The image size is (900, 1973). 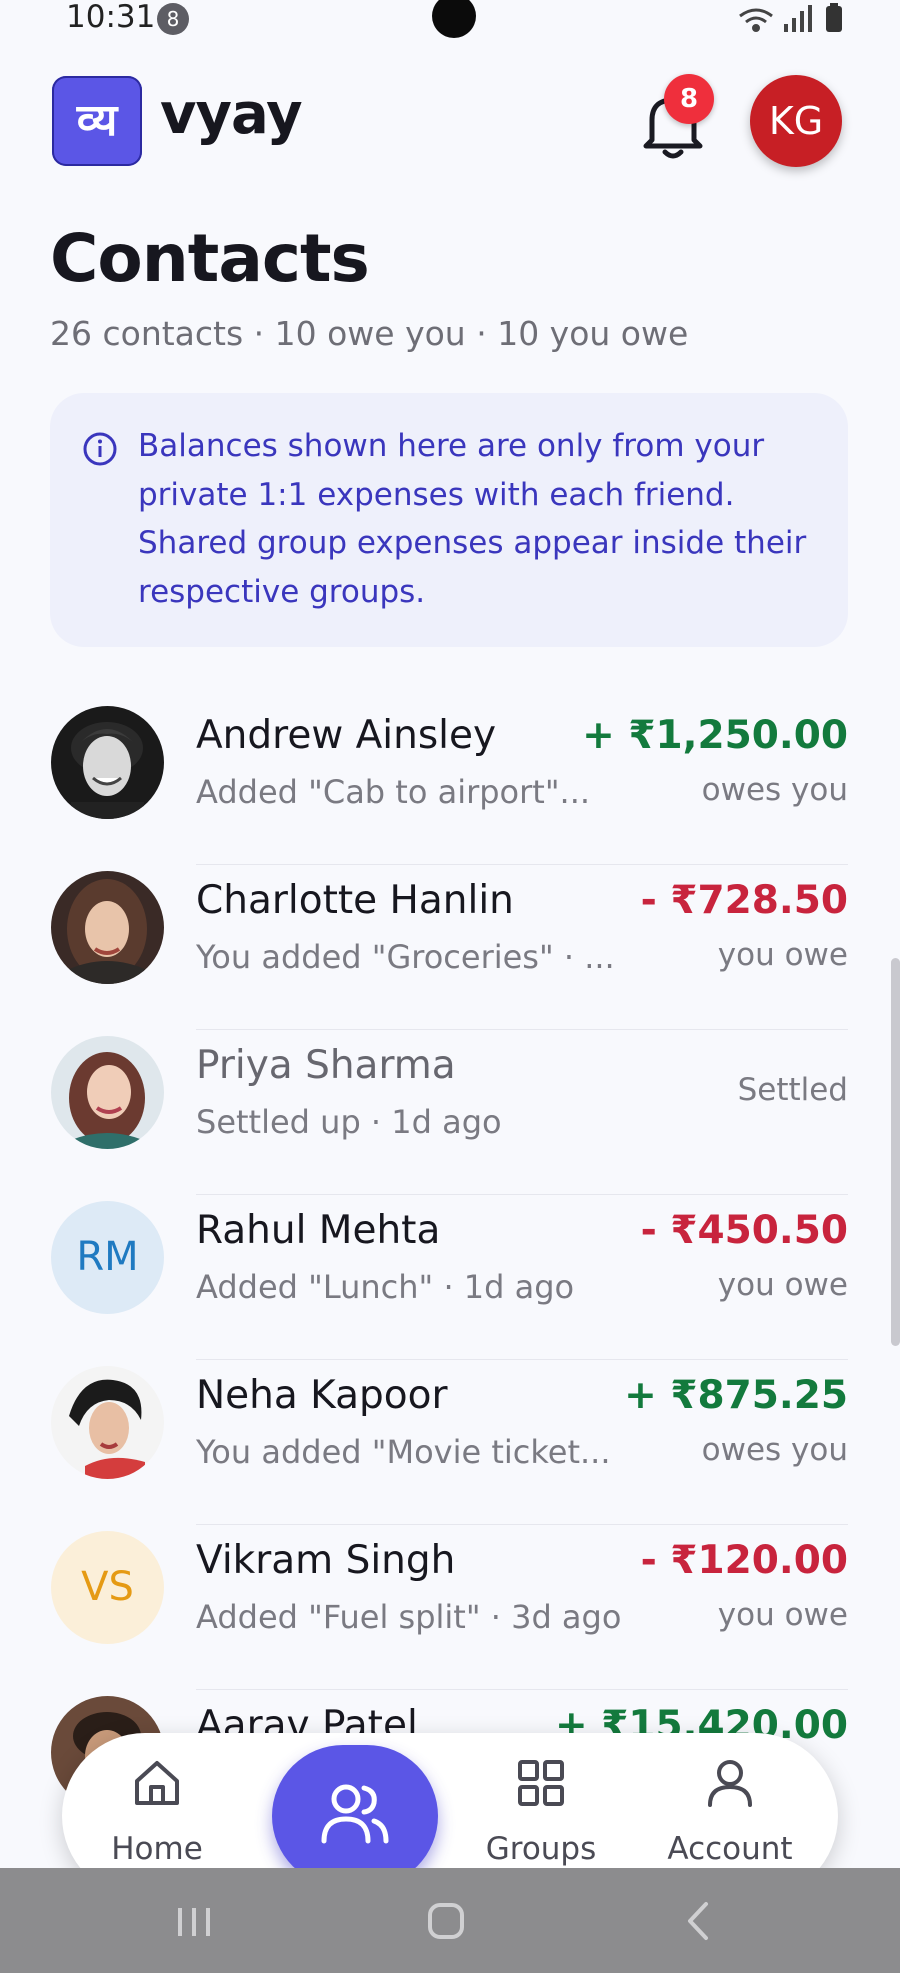 I want to click on app-logo: व्य, so click(x=97, y=121).